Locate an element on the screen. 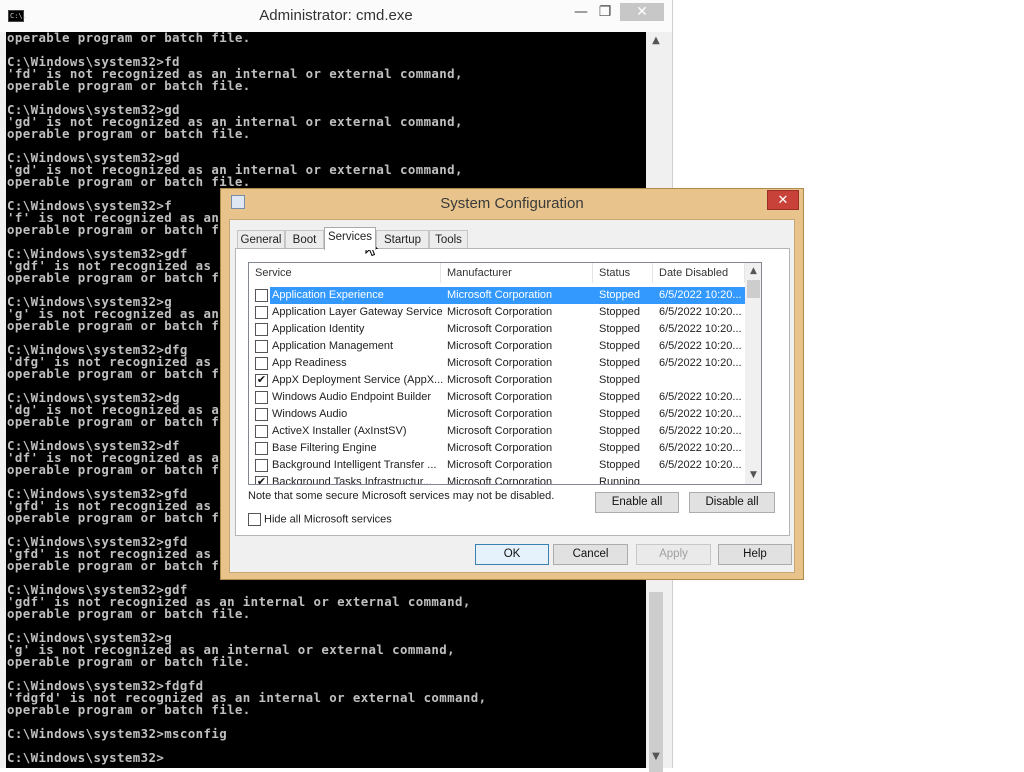 Image resolution: width=1024 pixels, height=772 pixels. column-header-date-disabled: Date Disabled is located at coordinates (699, 273).